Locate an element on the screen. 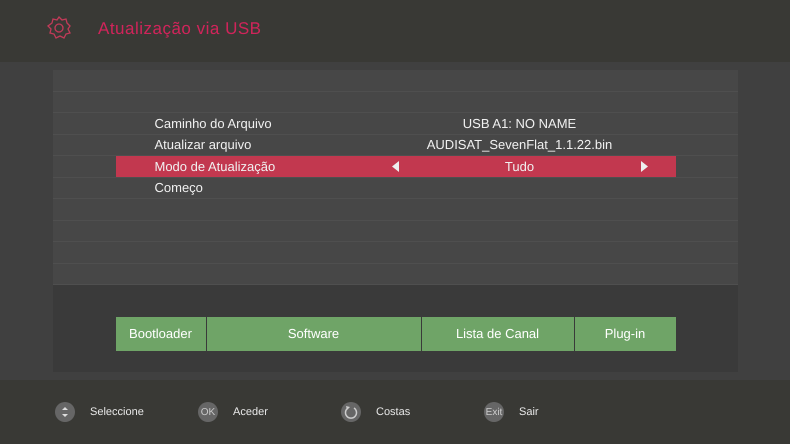  tab-button: Software is located at coordinates (313, 333).